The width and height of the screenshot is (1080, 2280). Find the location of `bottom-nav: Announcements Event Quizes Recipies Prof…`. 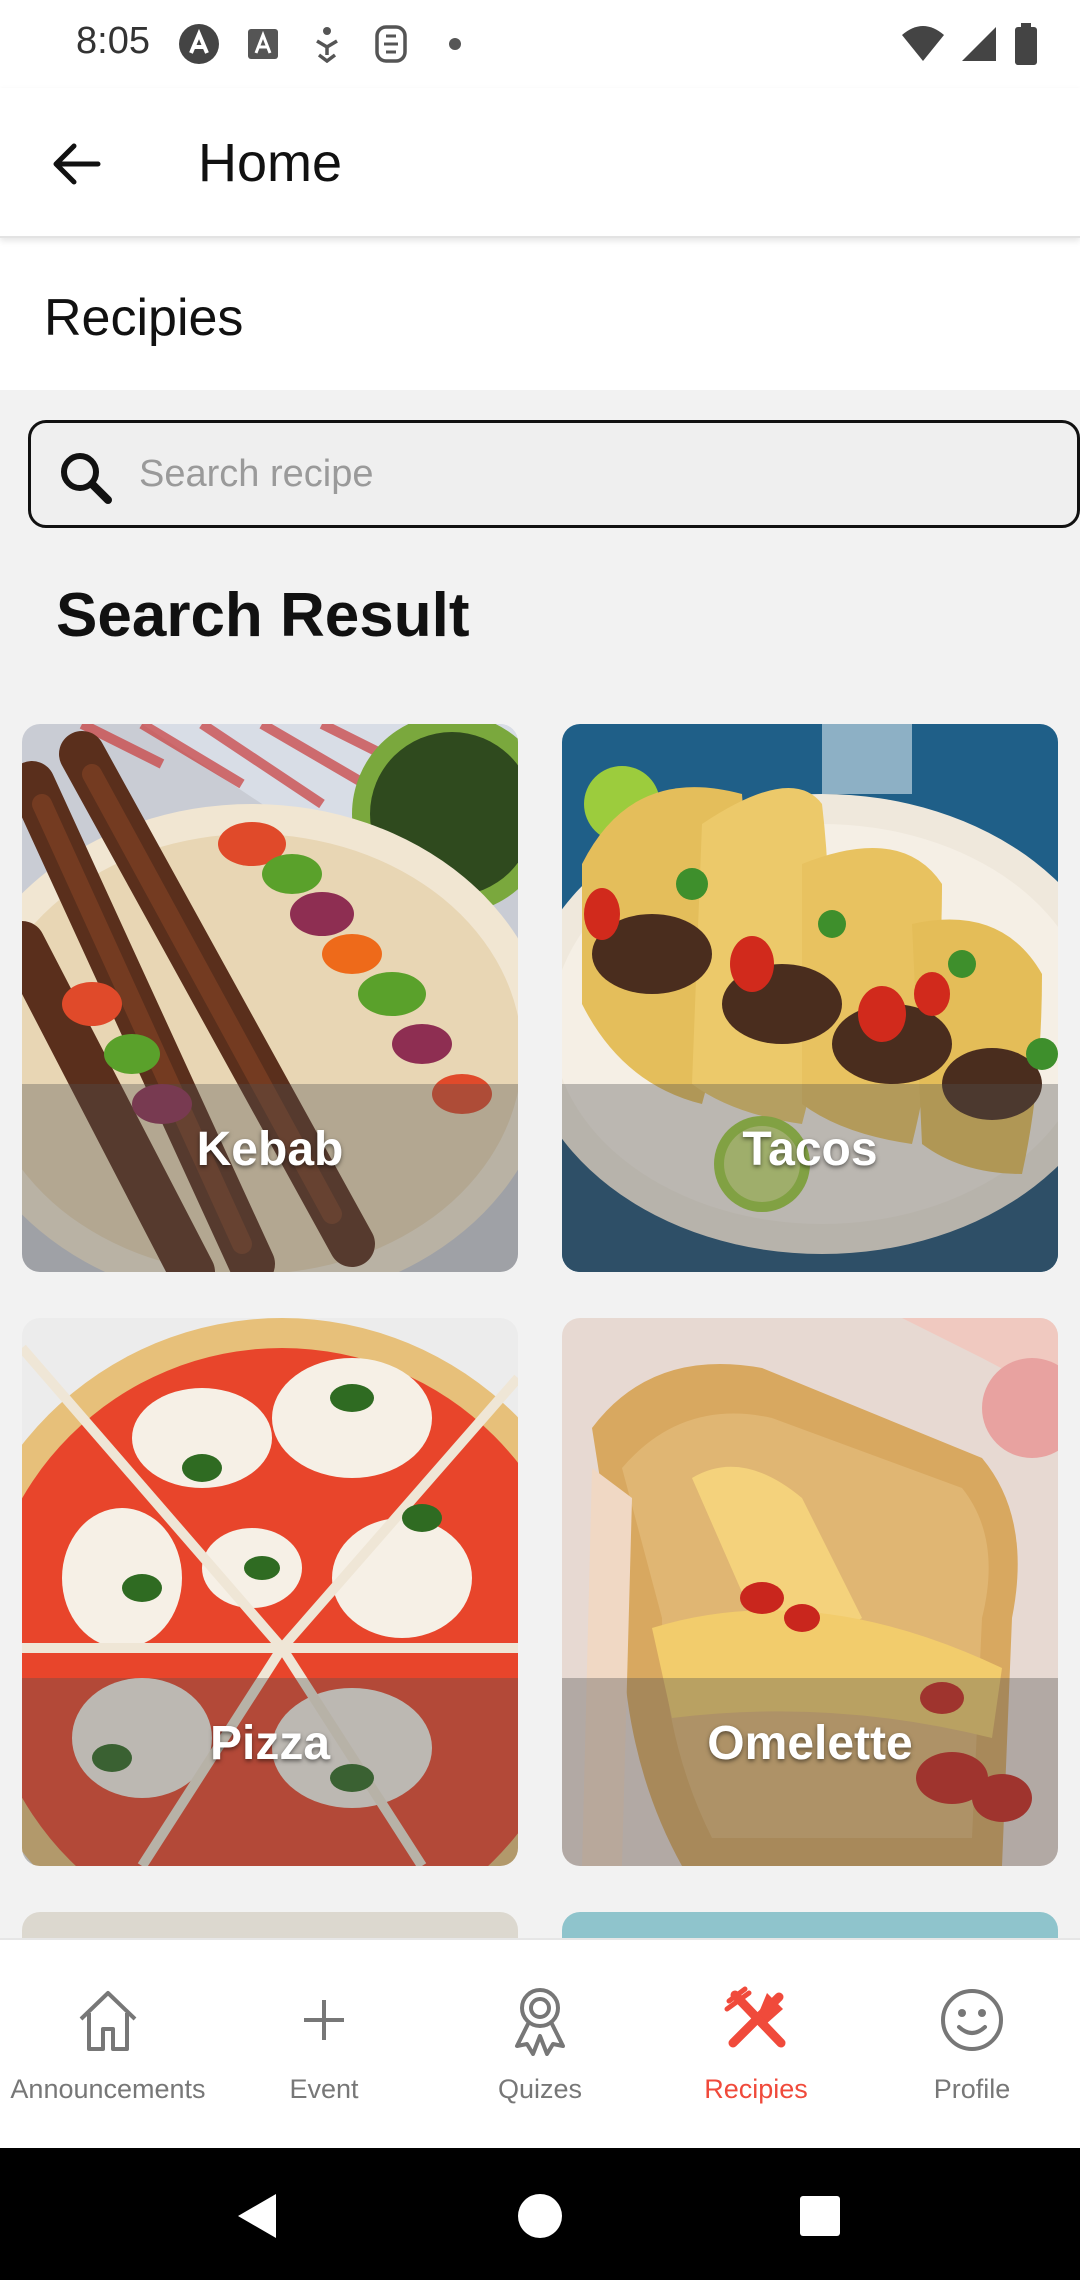

bottom-nav: Announcements Event Quizes Recipies Prof… is located at coordinates (540, 2043).